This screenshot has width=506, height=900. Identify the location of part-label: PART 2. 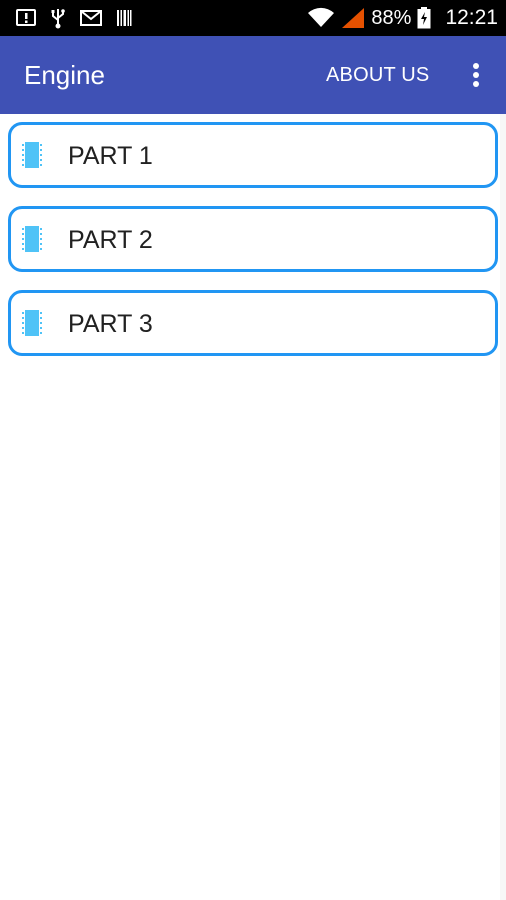
(110, 240).